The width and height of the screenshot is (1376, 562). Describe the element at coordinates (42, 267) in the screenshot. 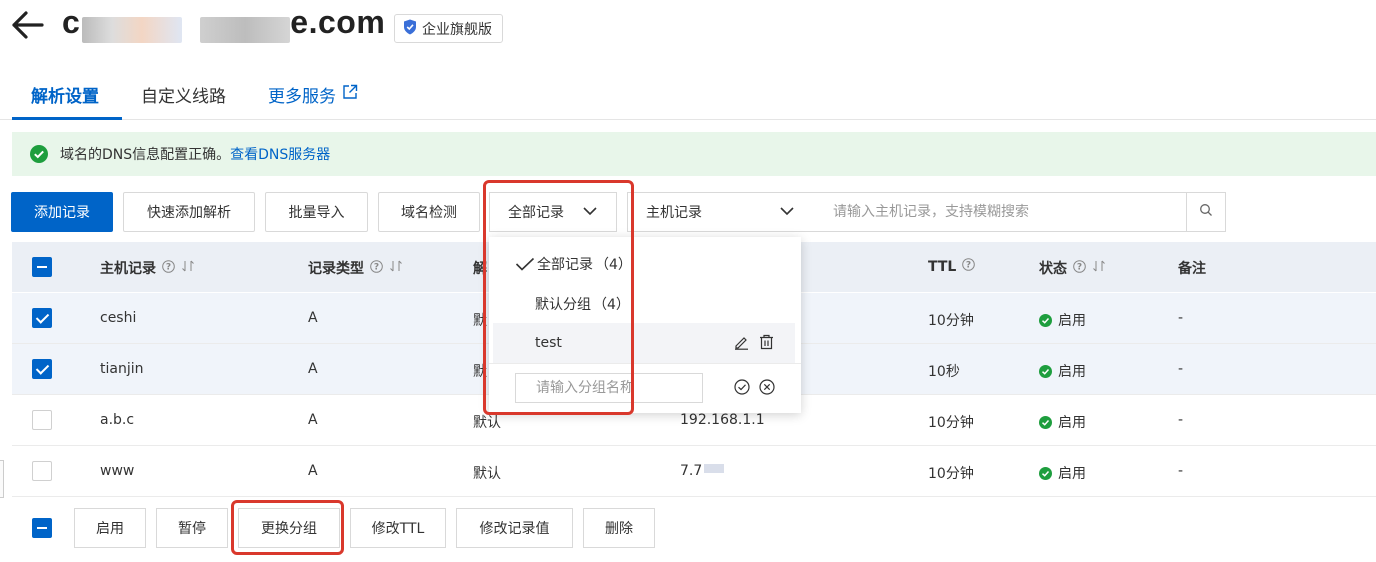

I see `select-all-checkbox` at that location.